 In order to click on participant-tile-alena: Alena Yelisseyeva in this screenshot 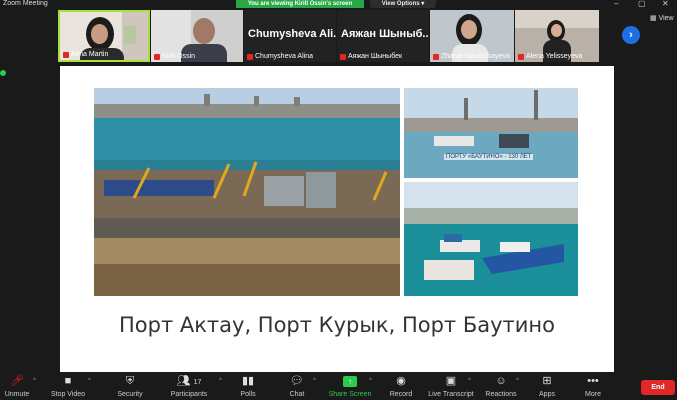, I will do `click(557, 36)`.